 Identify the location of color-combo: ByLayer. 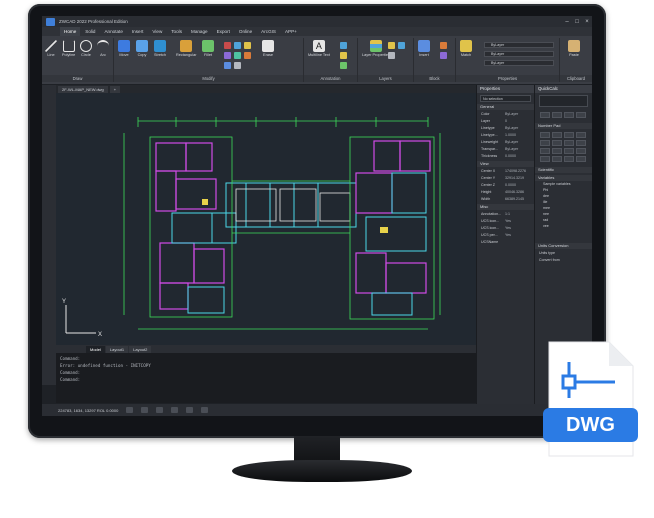
(519, 45).